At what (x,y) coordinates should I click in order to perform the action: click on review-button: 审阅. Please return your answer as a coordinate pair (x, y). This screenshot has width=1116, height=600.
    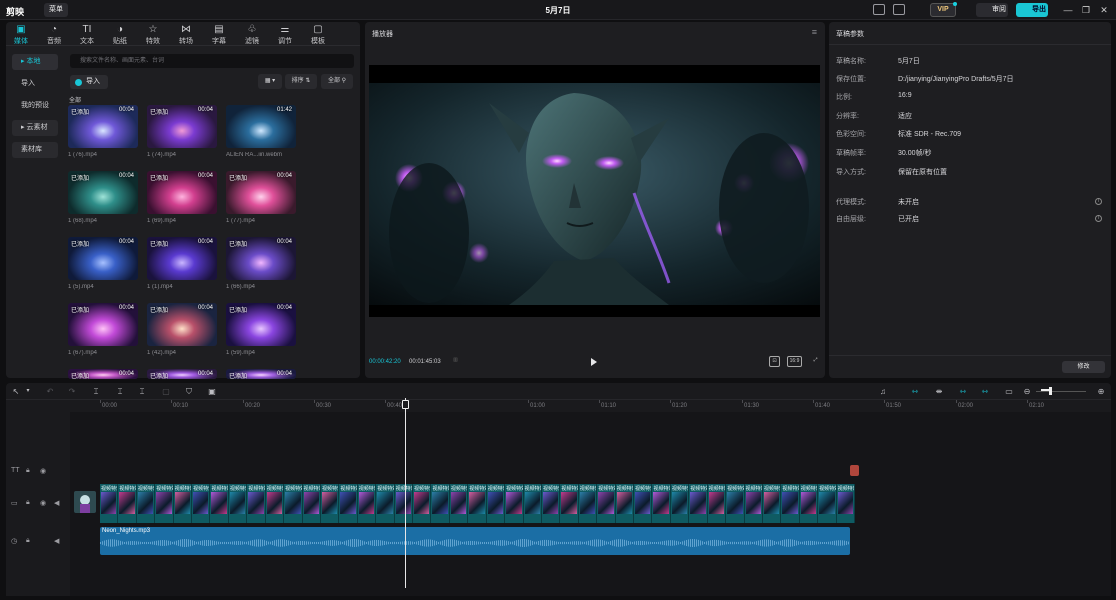
    Looking at the image, I should click on (992, 10).